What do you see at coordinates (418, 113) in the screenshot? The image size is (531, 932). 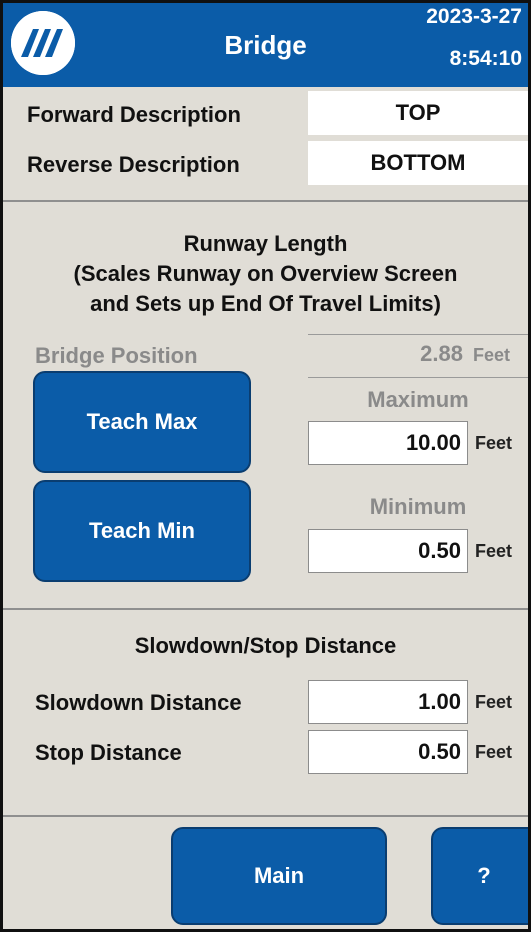 I see `forward-description-field: TOP` at bounding box center [418, 113].